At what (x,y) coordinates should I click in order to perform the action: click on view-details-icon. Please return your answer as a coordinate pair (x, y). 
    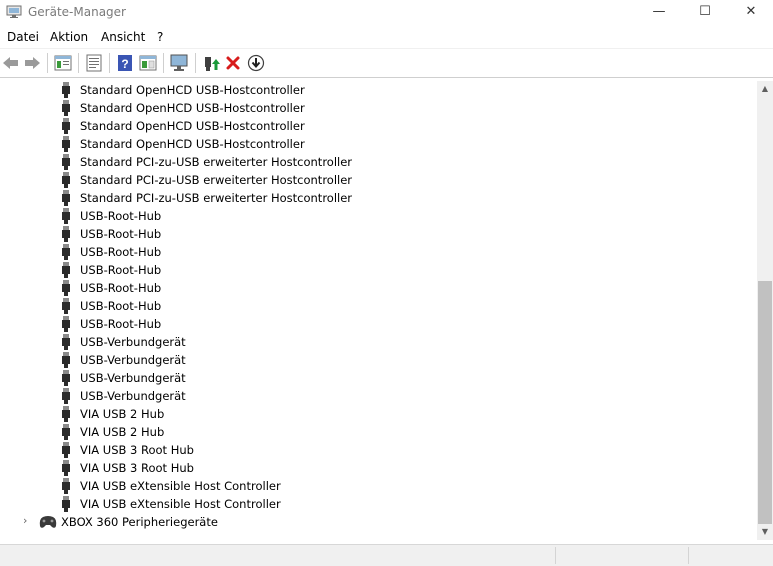
    Looking at the image, I should click on (148, 63).